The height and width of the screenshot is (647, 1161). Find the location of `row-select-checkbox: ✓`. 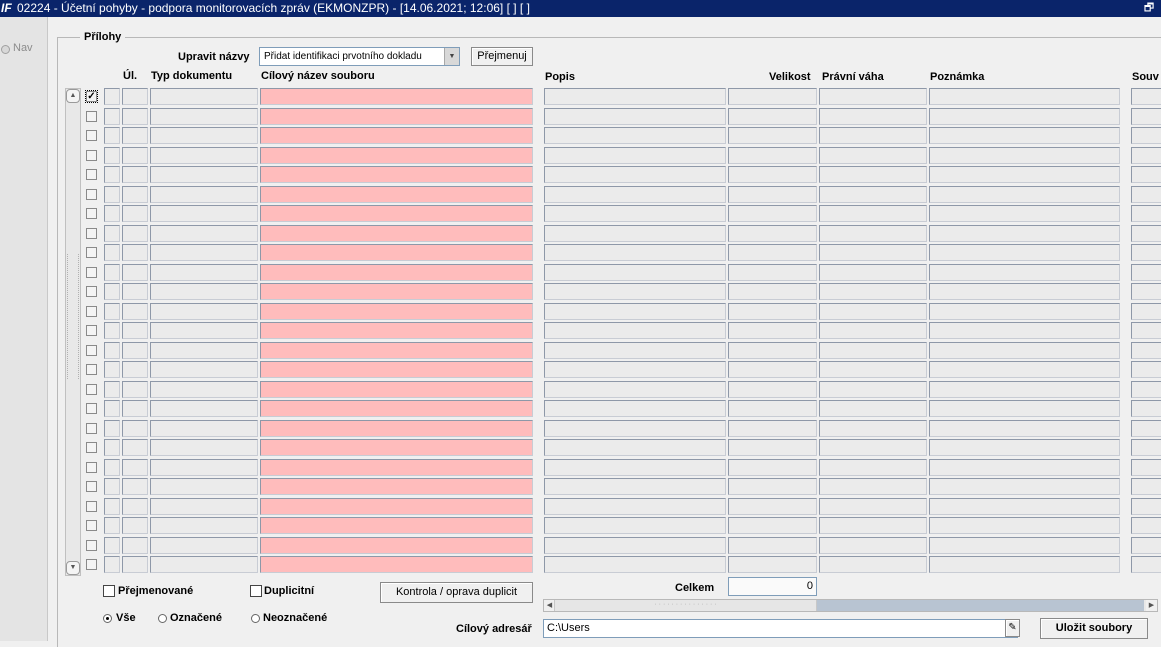

row-select-checkbox: ✓ is located at coordinates (91, 96).